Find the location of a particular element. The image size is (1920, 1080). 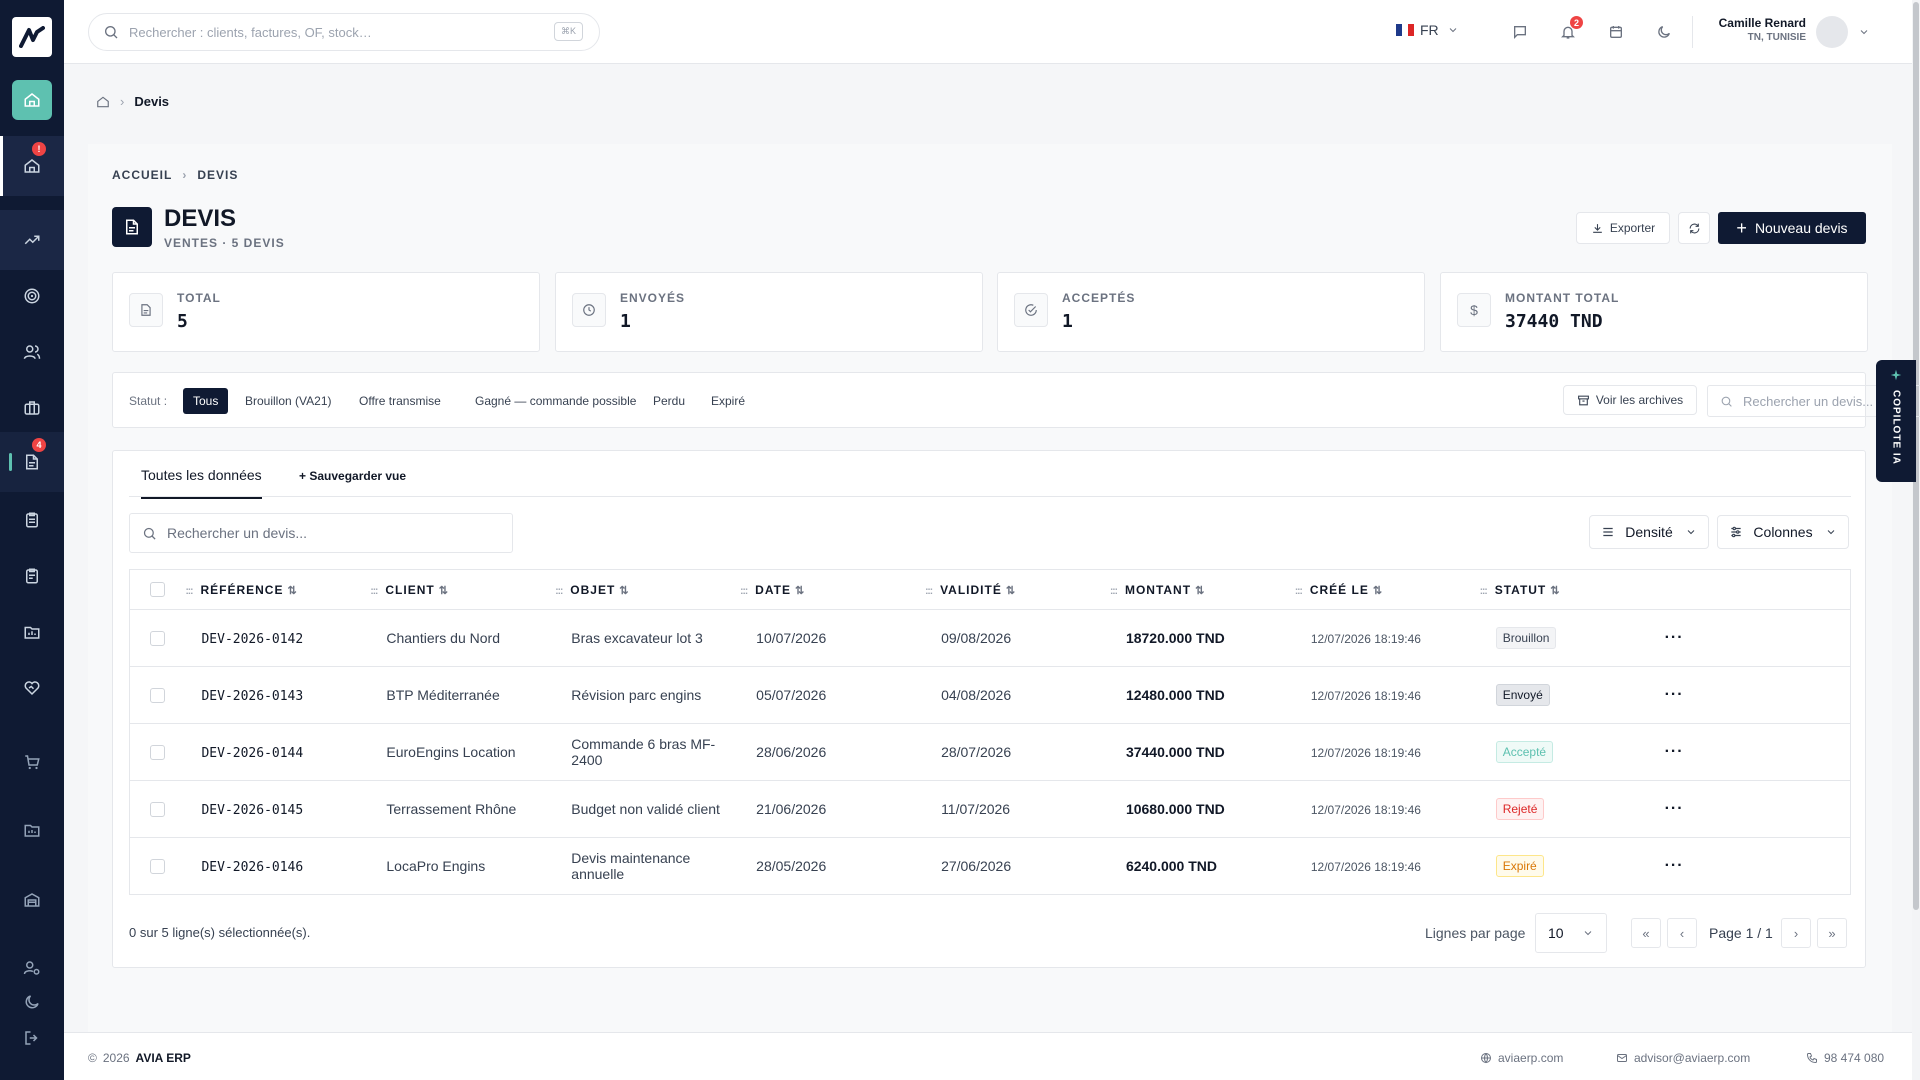

user-menu: Camille Renard TN, TUNISIE is located at coordinates (1762, 29).